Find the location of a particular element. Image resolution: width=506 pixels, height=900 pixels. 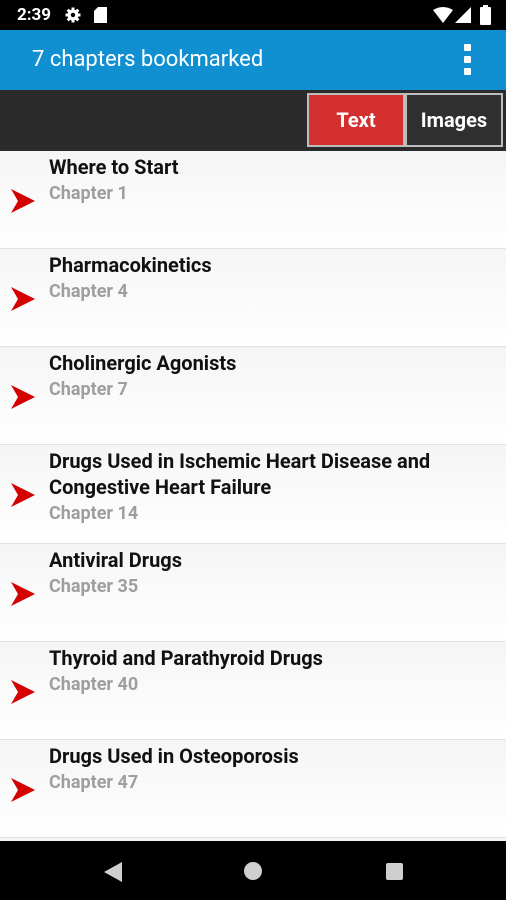

bookmark-chapter: Chapter 40 is located at coordinates (94, 684).